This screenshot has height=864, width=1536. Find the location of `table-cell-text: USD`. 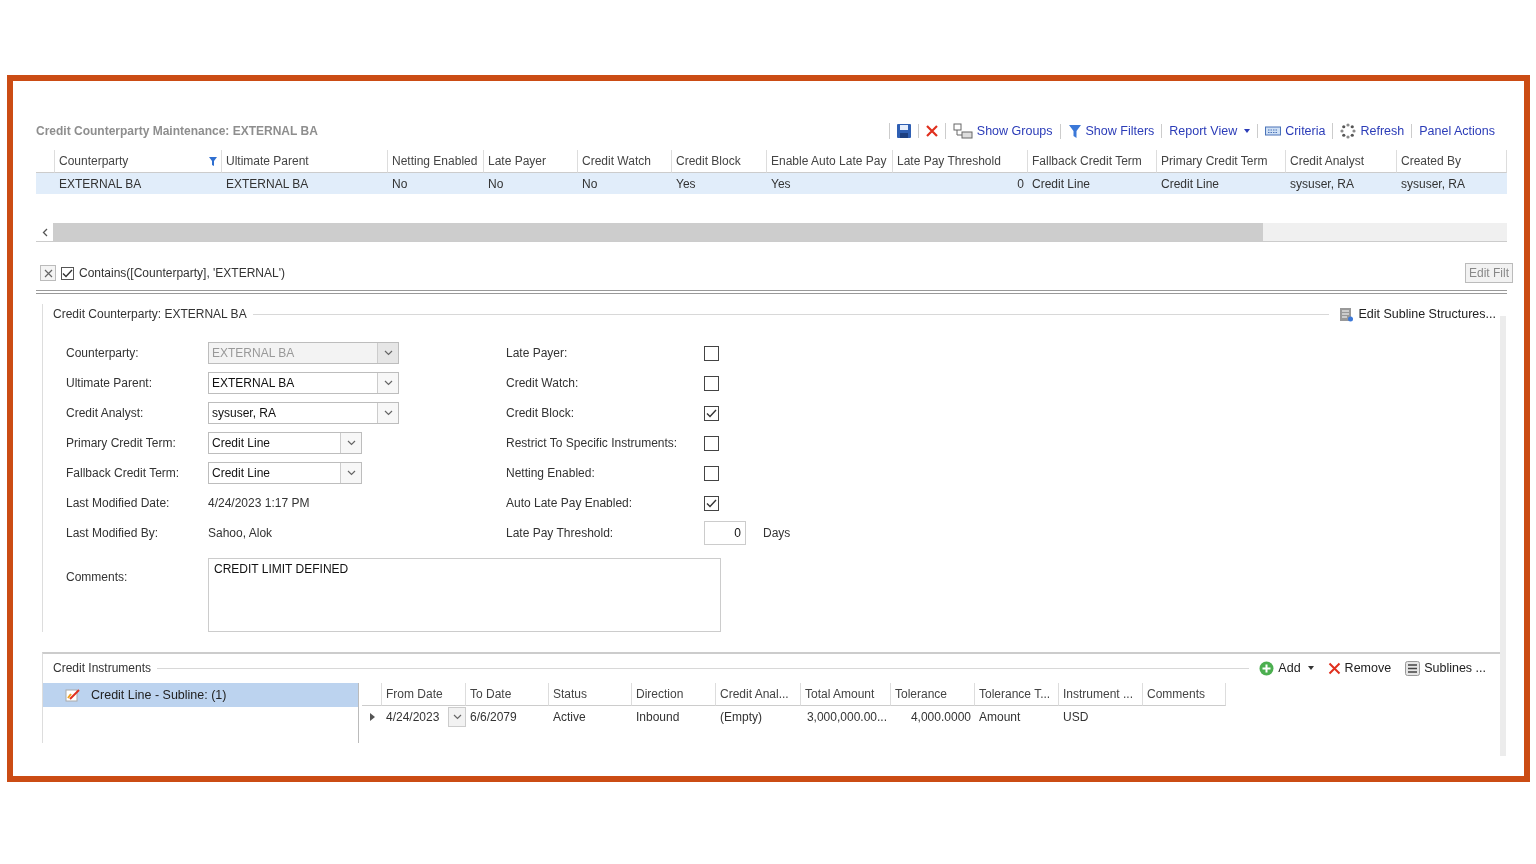

table-cell-text: USD is located at coordinates (1076, 717).